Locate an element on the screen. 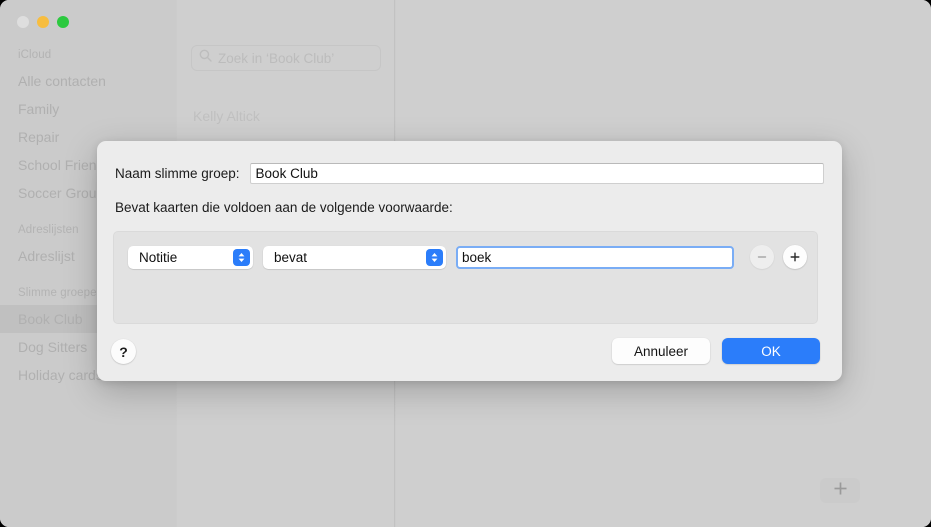 The image size is (931, 527). dialog-button-bar: Annuleer OK is located at coordinates (716, 351).